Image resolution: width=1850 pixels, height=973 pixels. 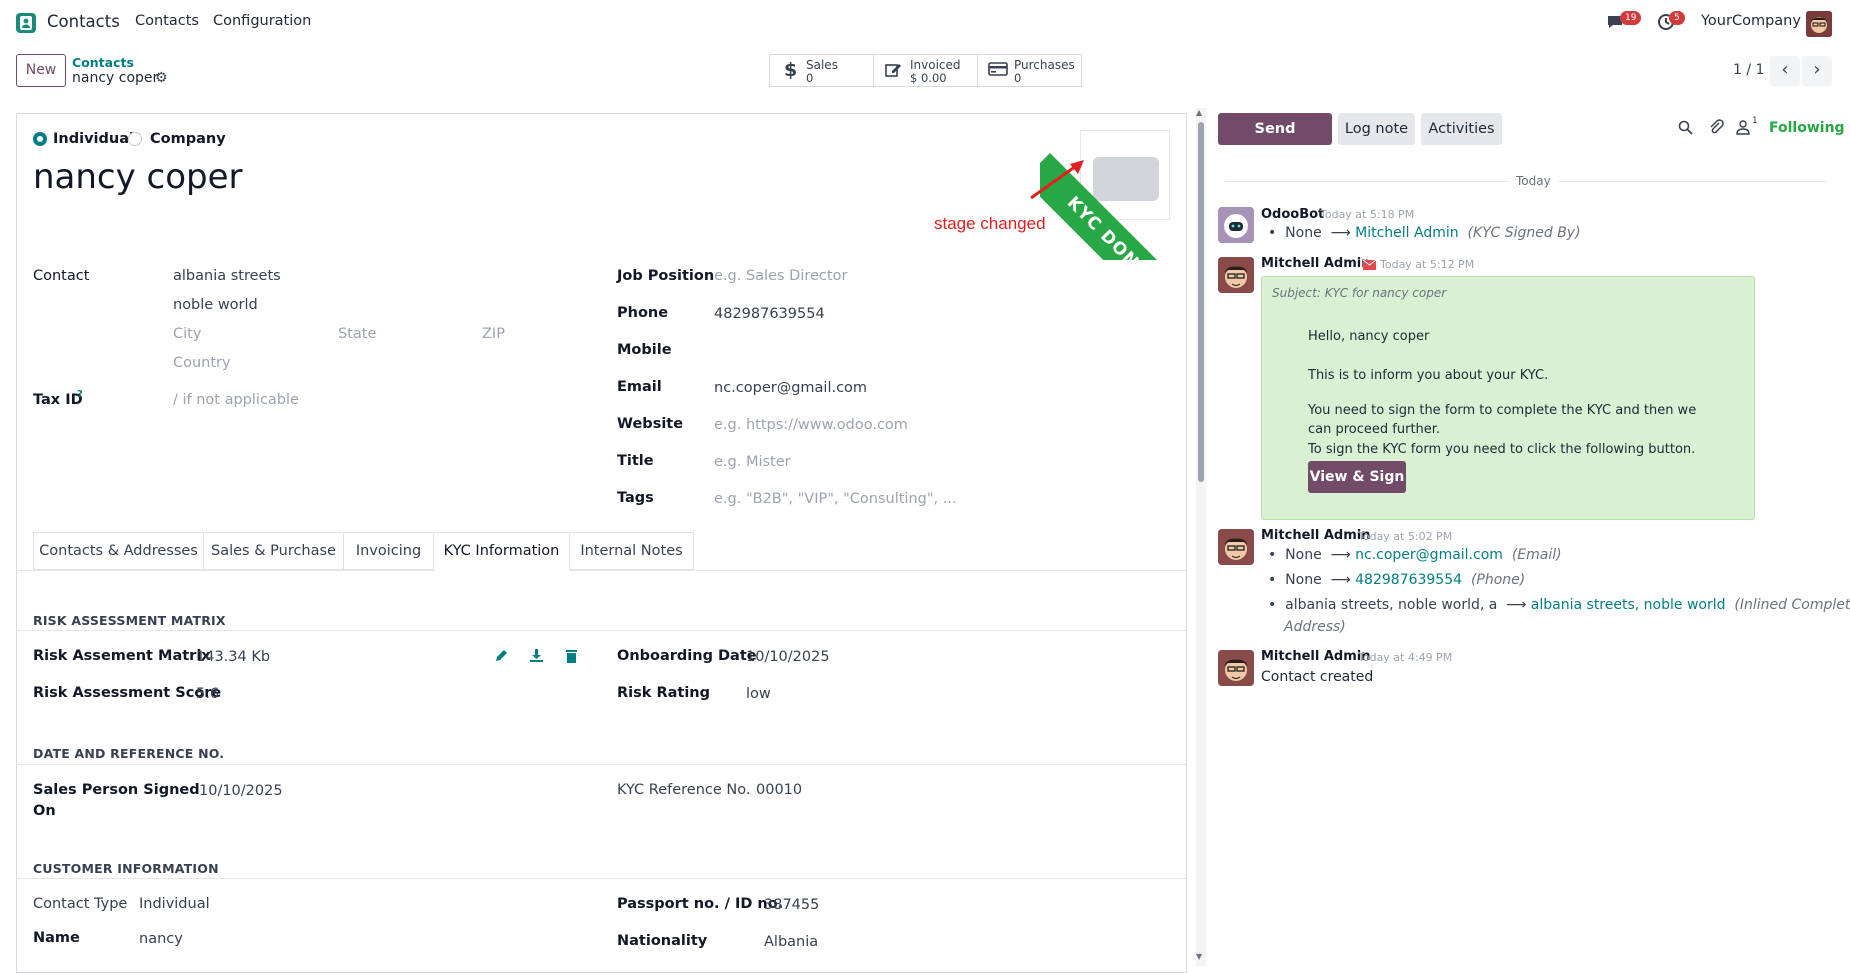 What do you see at coordinates (1743, 129) in the screenshot?
I see `followers-icon` at bounding box center [1743, 129].